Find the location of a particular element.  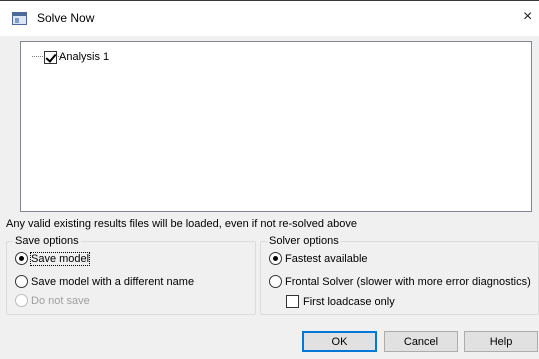

save-model-radio is located at coordinates (21, 258).